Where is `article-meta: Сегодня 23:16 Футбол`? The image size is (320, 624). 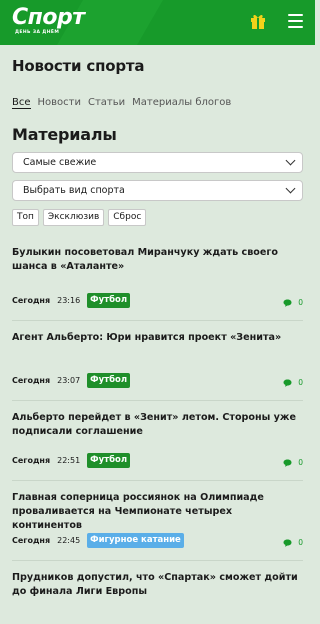
article-meta: Сегодня 23:16 Футбол is located at coordinates (71, 300).